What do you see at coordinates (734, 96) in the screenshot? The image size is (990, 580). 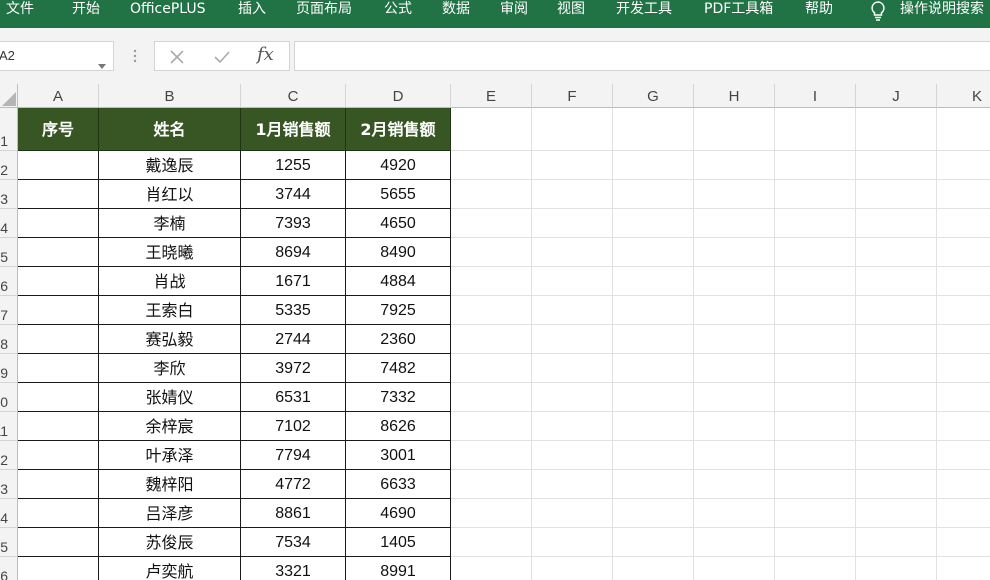 I see `column-header-h: H` at bounding box center [734, 96].